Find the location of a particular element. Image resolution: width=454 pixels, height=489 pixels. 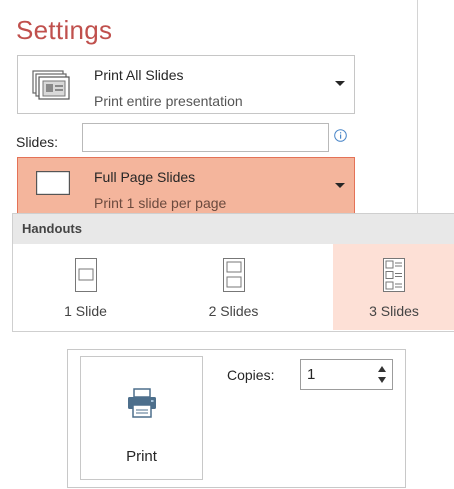

slide-layout-dropdown: Full Page Slides Print 1 slide per page is located at coordinates (186, 185).